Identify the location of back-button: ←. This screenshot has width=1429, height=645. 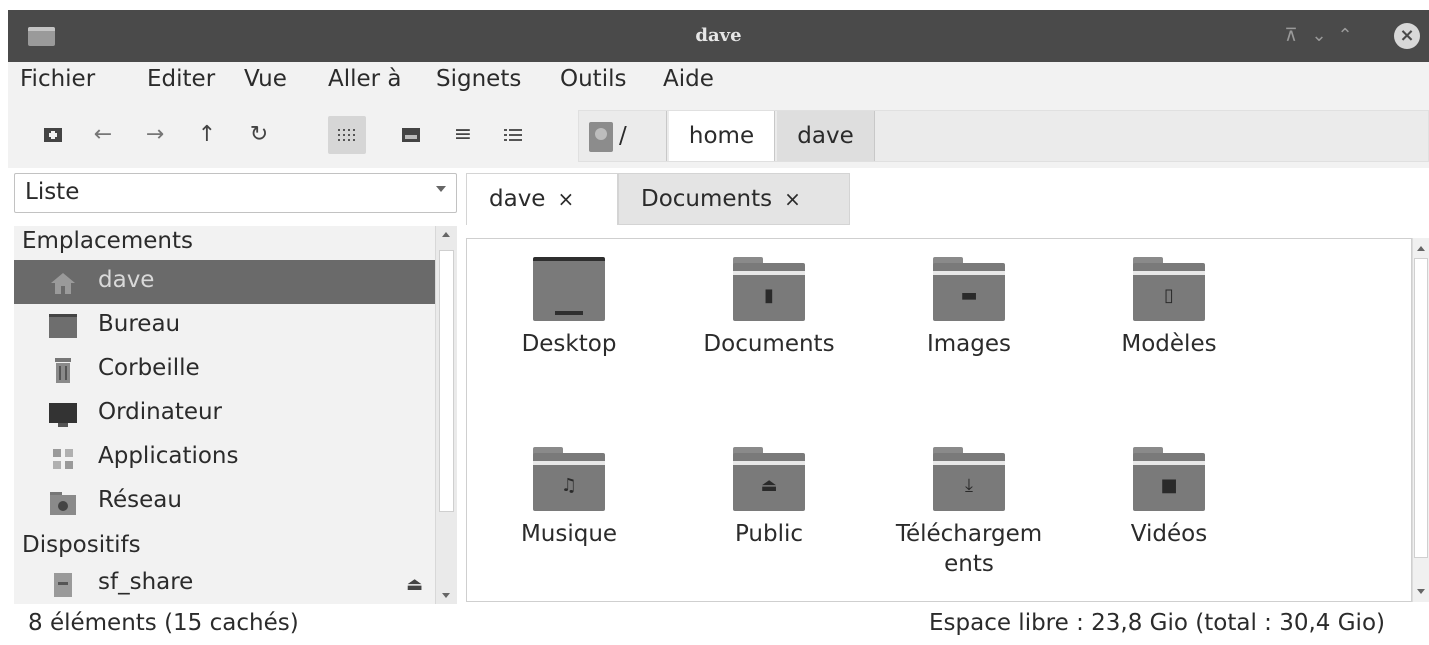
(103, 135).